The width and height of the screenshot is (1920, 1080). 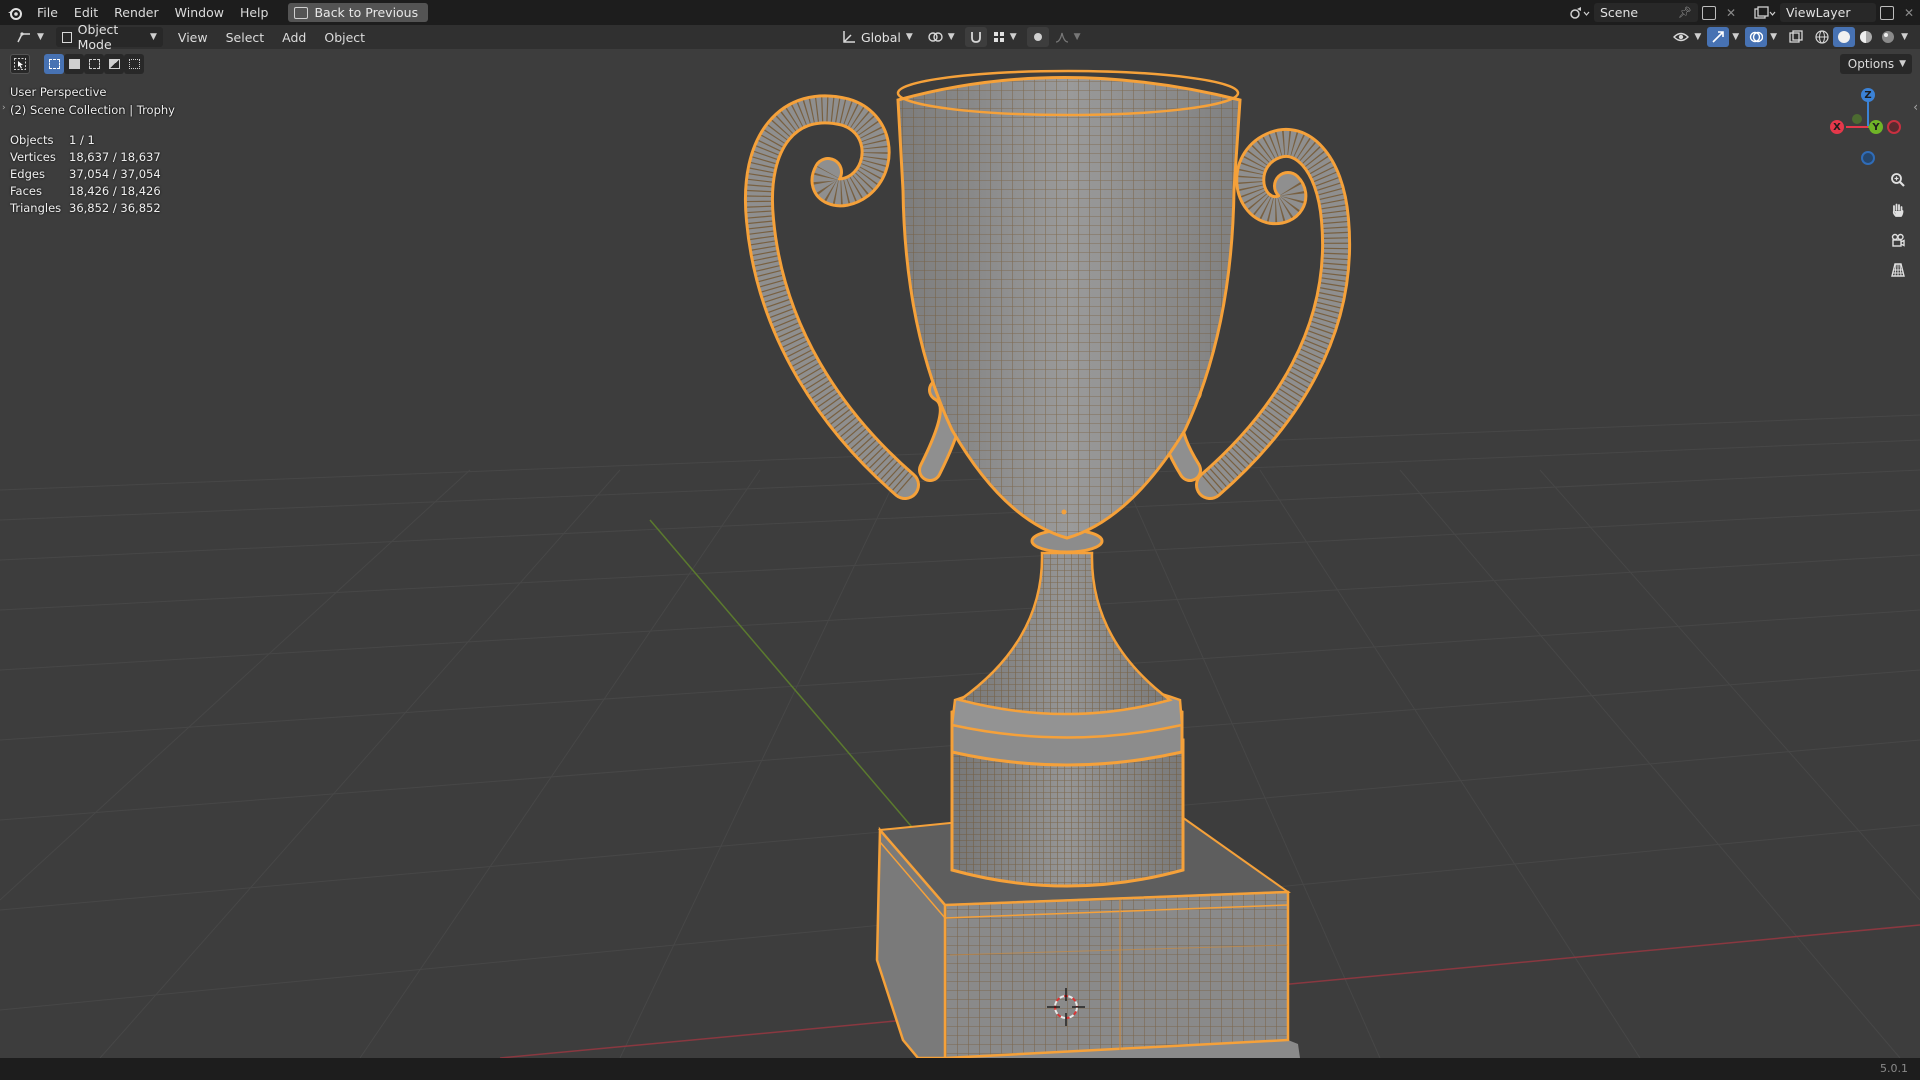 What do you see at coordinates (1876, 127) in the screenshot?
I see `gizmo-y-axis: Y` at bounding box center [1876, 127].